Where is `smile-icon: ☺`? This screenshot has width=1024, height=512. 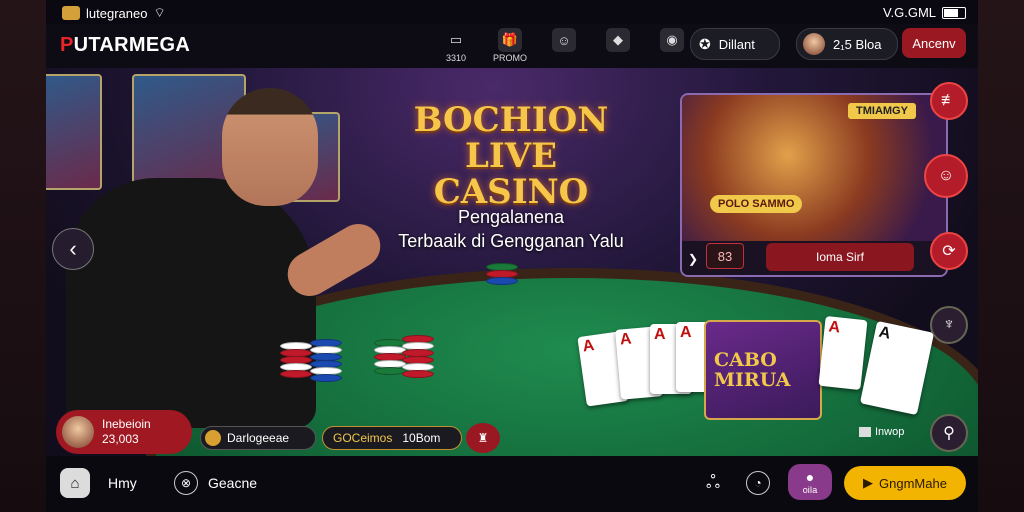
smile-icon: ☺ is located at coordinates (946, 175).